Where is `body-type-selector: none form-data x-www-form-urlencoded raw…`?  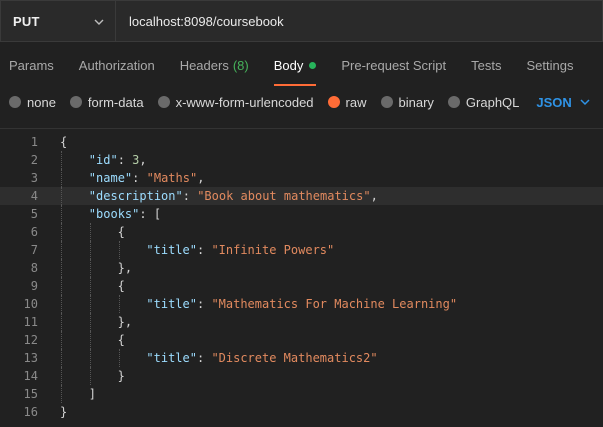
body-type-selector: none form-data x-www-form-urlencoded raw… is located at coordinates (301, 102).